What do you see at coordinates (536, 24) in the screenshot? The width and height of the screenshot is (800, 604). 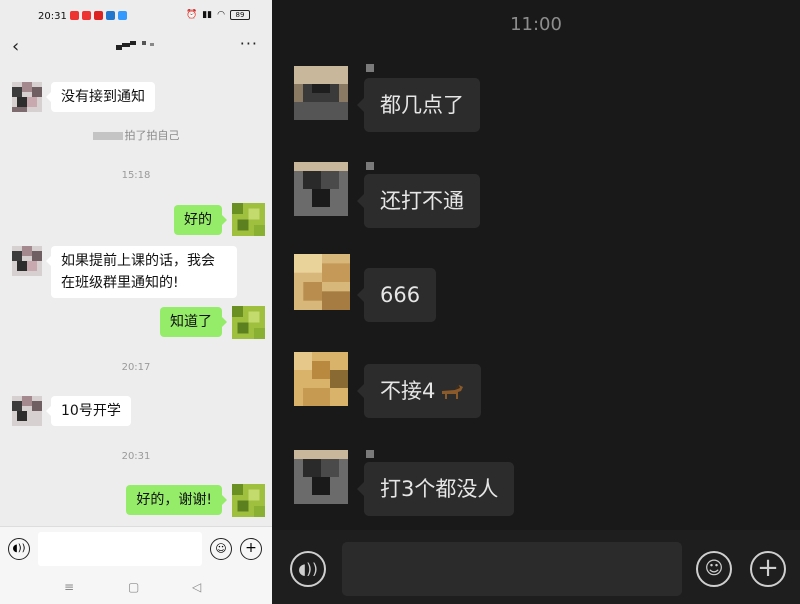 I see `timestamp: 11:00` at bounding box center [536, 24].